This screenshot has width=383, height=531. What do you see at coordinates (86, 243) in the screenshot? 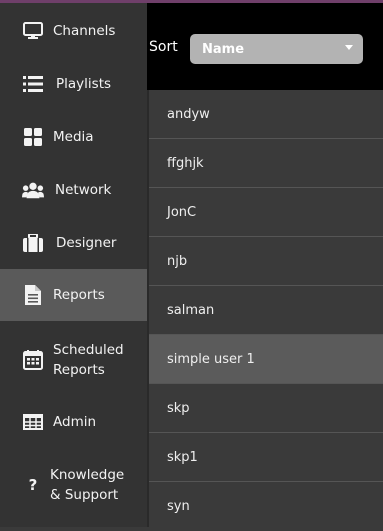
I see `sidebar-item-label: Designer` at bounding box center [86, 243].